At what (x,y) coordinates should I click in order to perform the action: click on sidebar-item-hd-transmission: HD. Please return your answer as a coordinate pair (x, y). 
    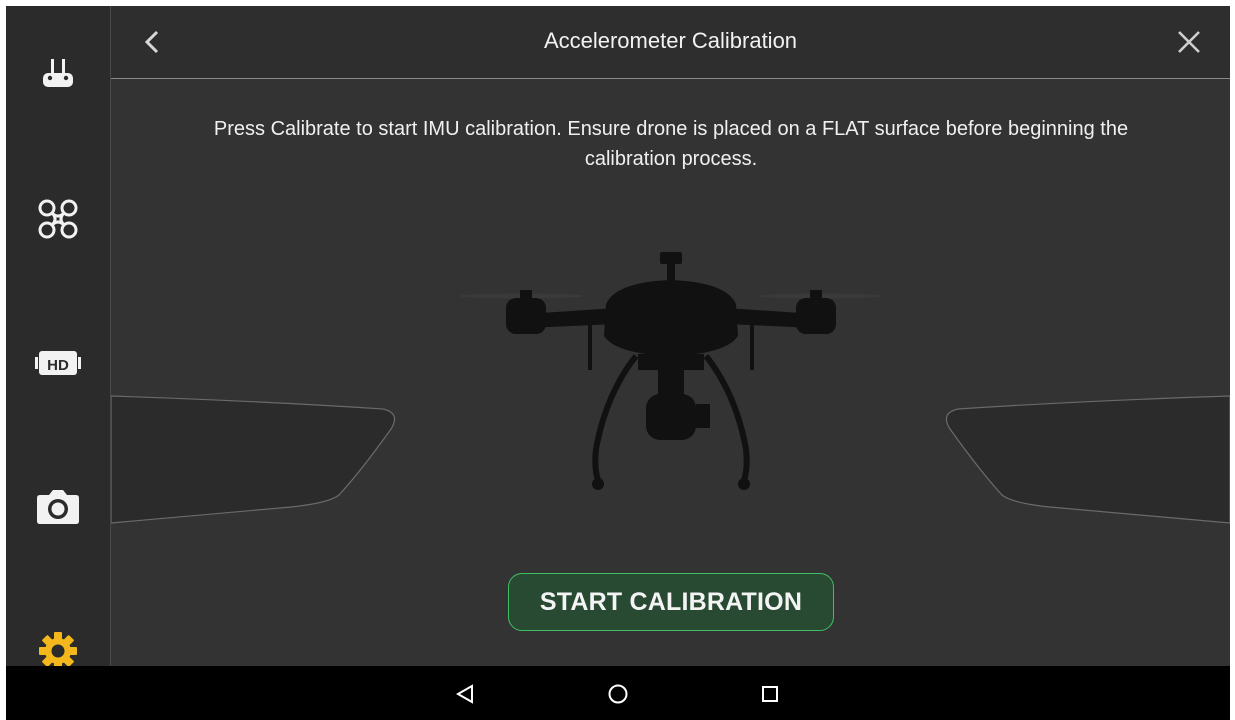
    Looking at the image, I should click on (58, 363).